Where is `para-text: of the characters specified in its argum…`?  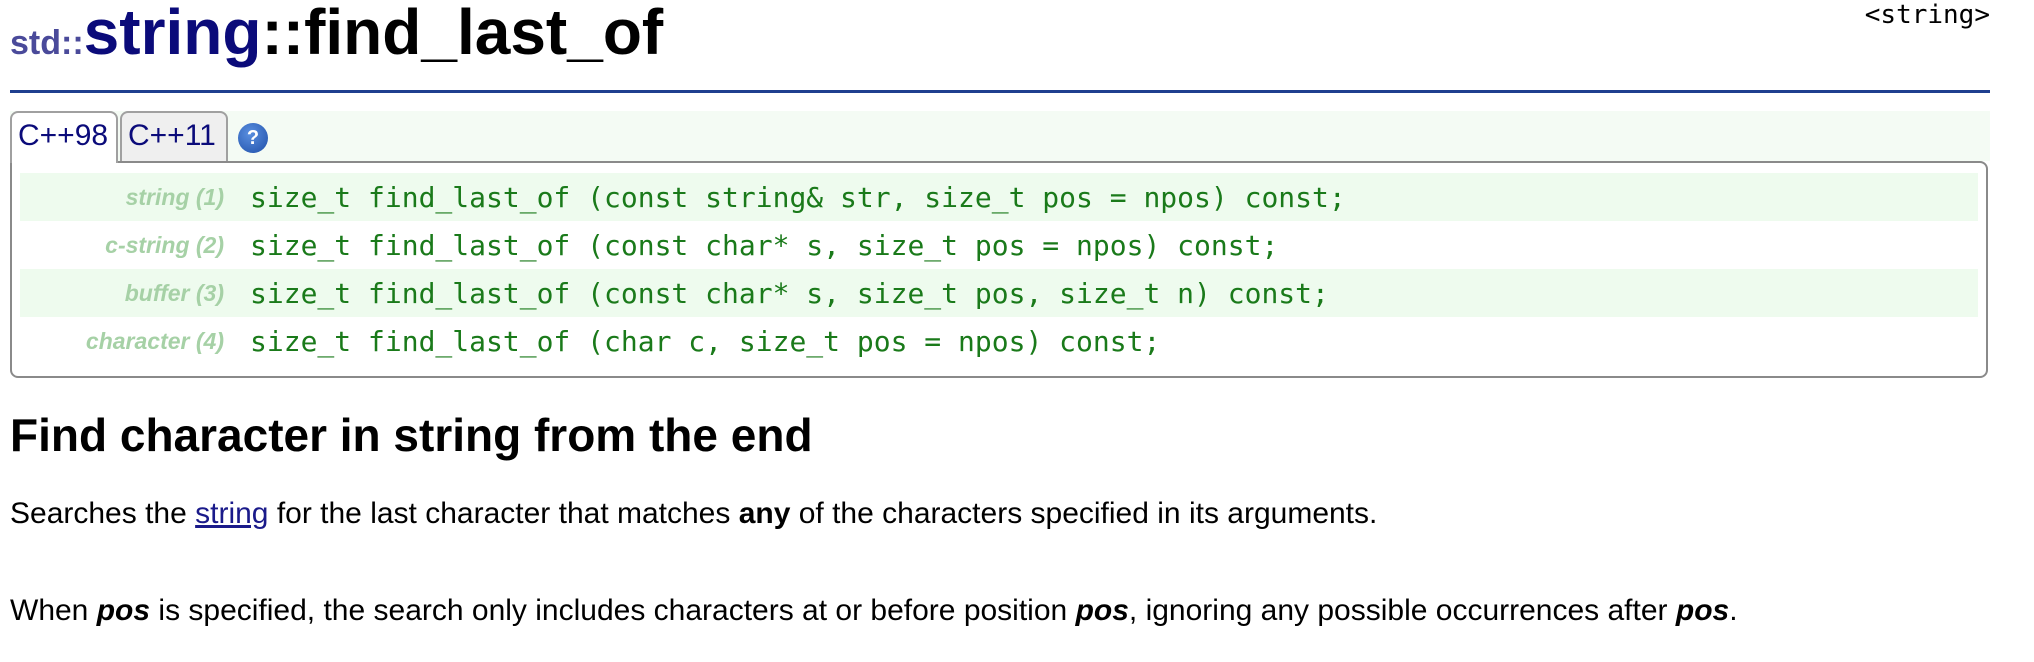
para-text: of the characters specified in its argum… is located at coordinates (1084, 513).